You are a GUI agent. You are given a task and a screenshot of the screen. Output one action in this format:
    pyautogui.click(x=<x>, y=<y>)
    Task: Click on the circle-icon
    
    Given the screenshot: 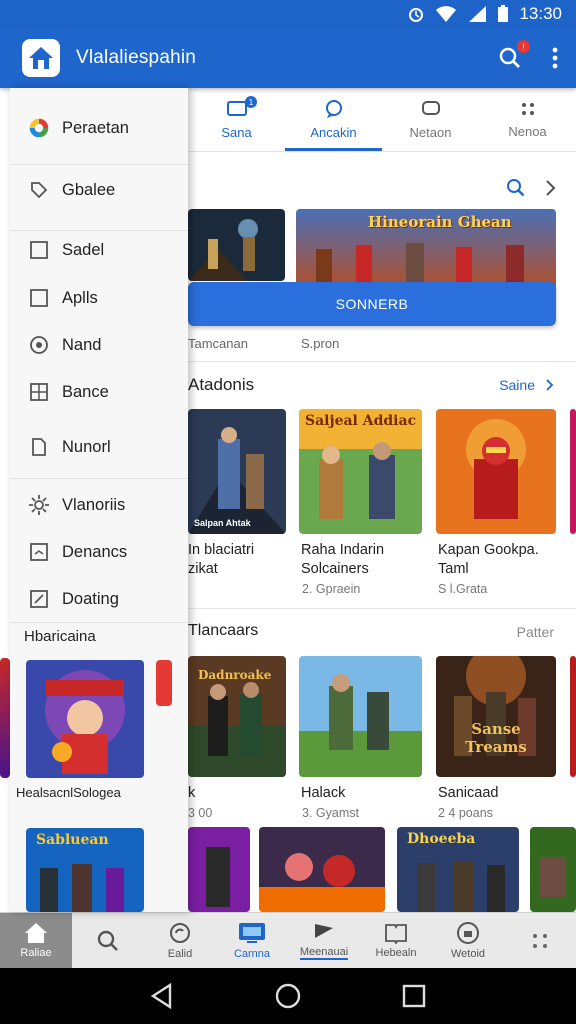 What is the action you would take?
    pyautogui.click(x=39, y=345)
    